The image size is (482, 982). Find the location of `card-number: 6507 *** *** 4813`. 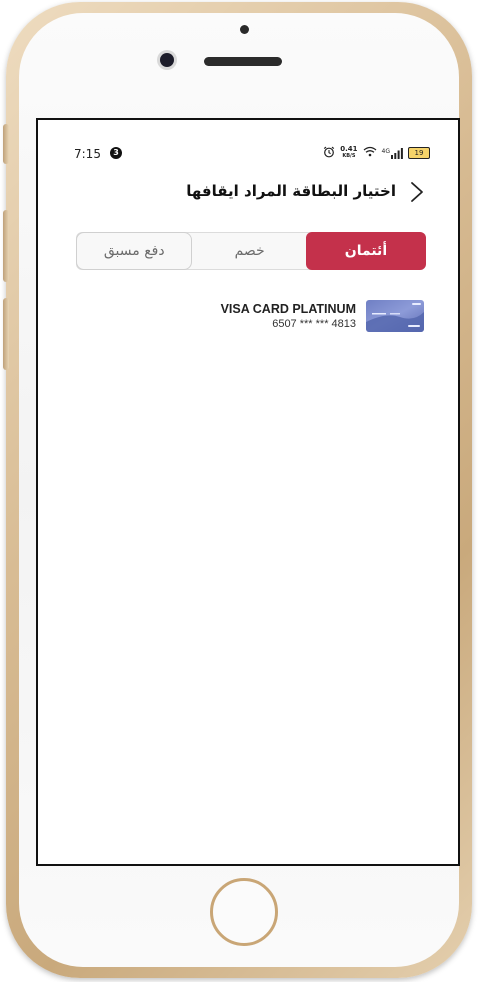

card-number: 6507 *** *** 4813 is located at coordinates (314, 324).